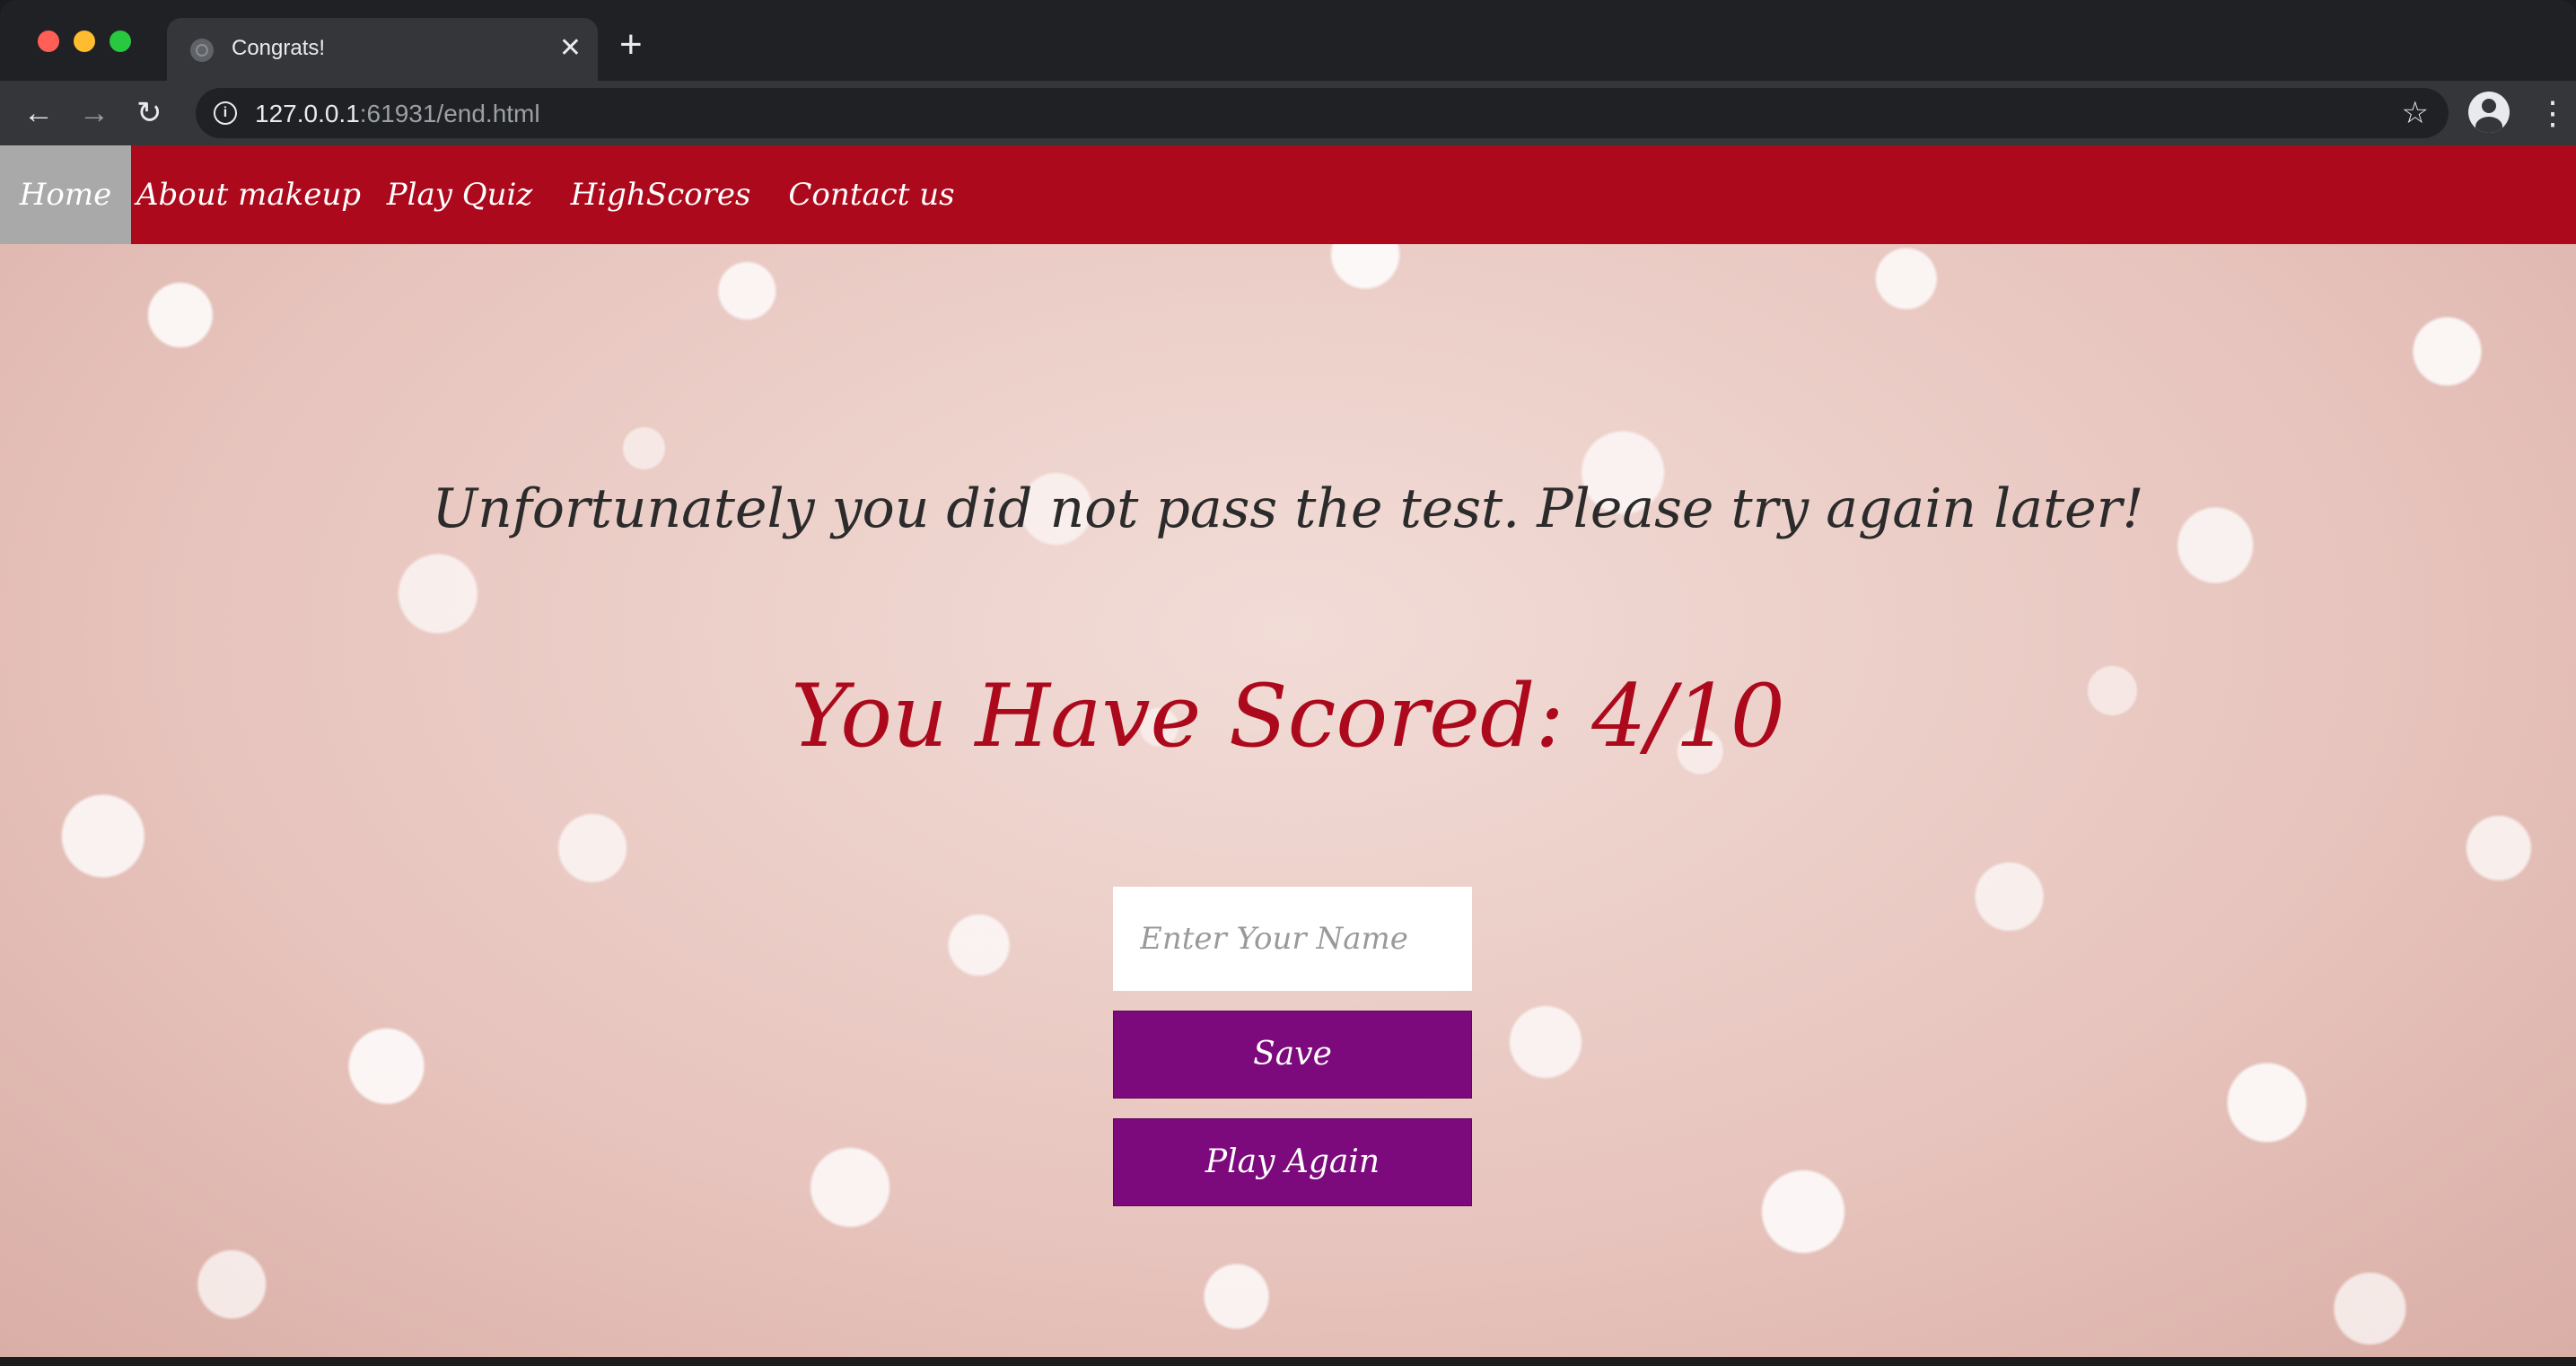 Image resolution: width=2576 pixels, height=1366 pixels. Describe the element at coordinates (631, 45) in the screenshot. I see `new-tab-button: +` at that location.